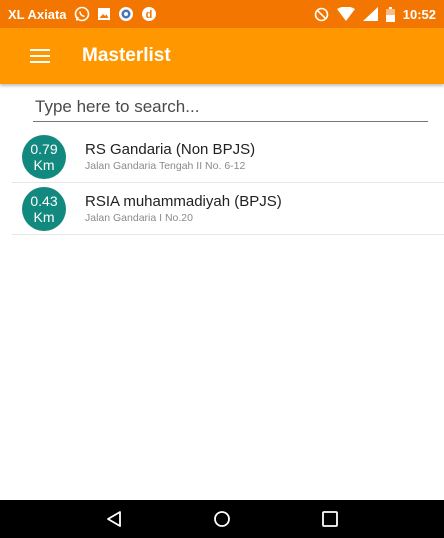 Image resolution: width=444 pixels, height=538 pixels. I want to click on distance-badge: 0.79 Km, so click(44, 156).